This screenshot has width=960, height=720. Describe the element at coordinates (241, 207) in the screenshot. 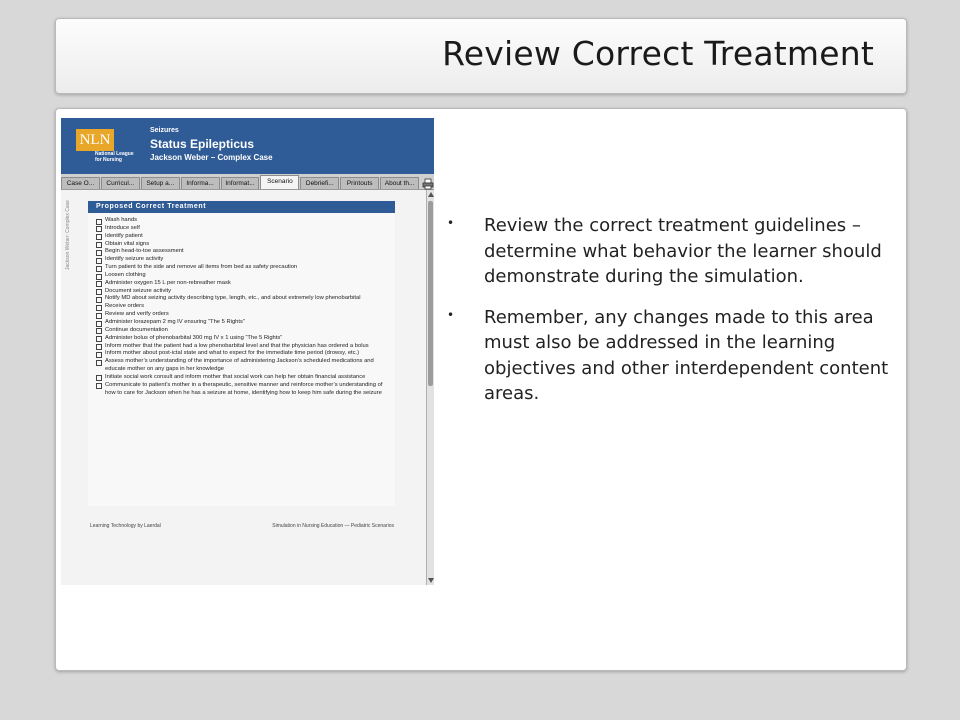

I see `checklist-heading: Proposed Correct Treatment` at that location.